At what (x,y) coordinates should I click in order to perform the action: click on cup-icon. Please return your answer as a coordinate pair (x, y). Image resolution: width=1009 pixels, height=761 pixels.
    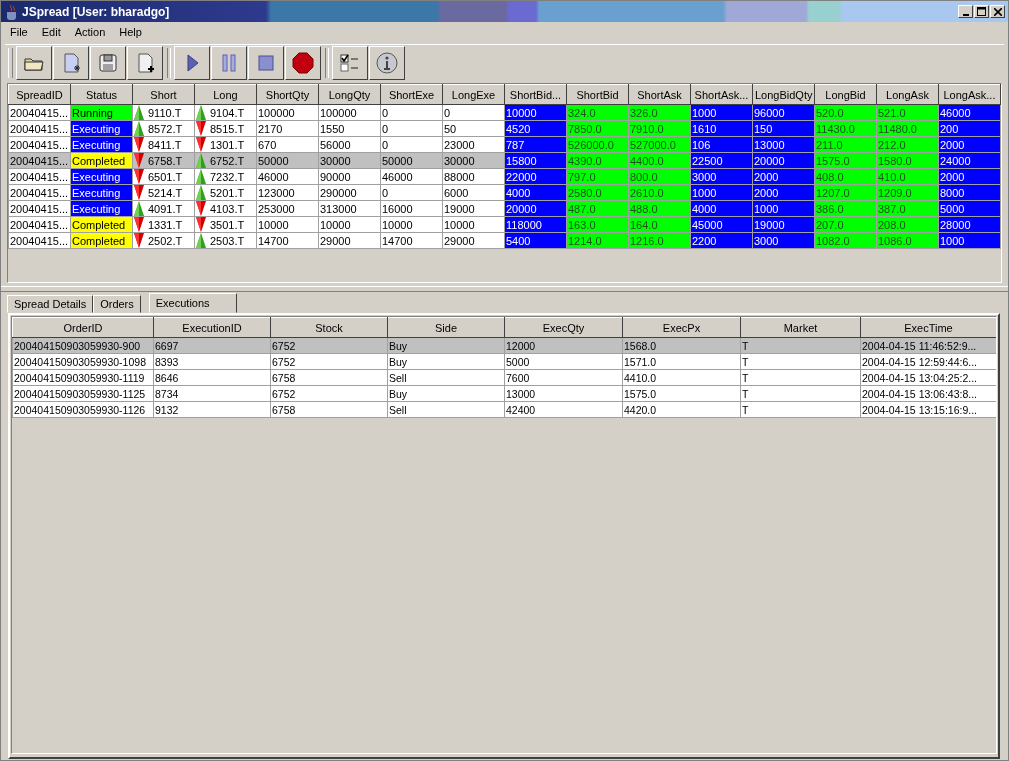
    Looking at the image, I should click on (12, 11).